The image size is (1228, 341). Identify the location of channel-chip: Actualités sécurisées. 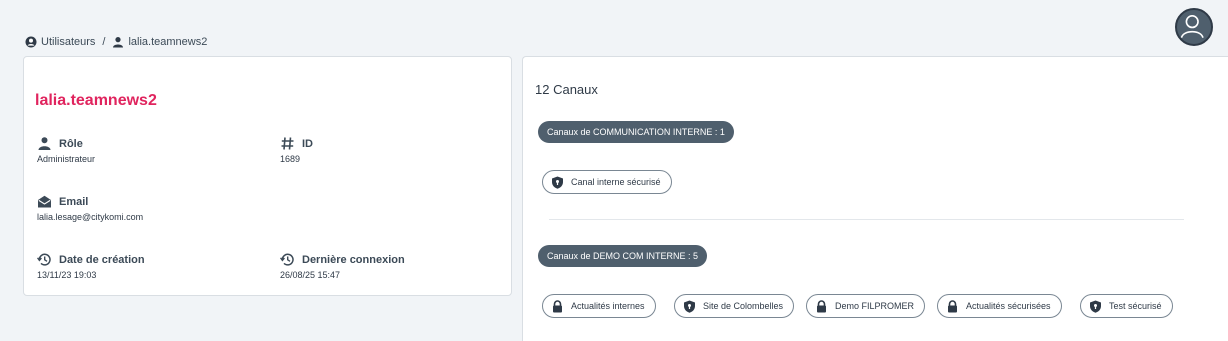
(999, 306).